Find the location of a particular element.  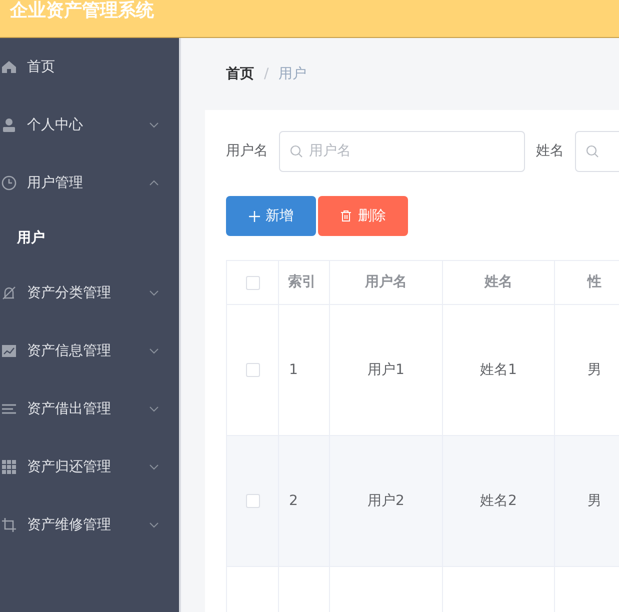

breadcrumb-item: 用户 is located at coordinates (292, 74).